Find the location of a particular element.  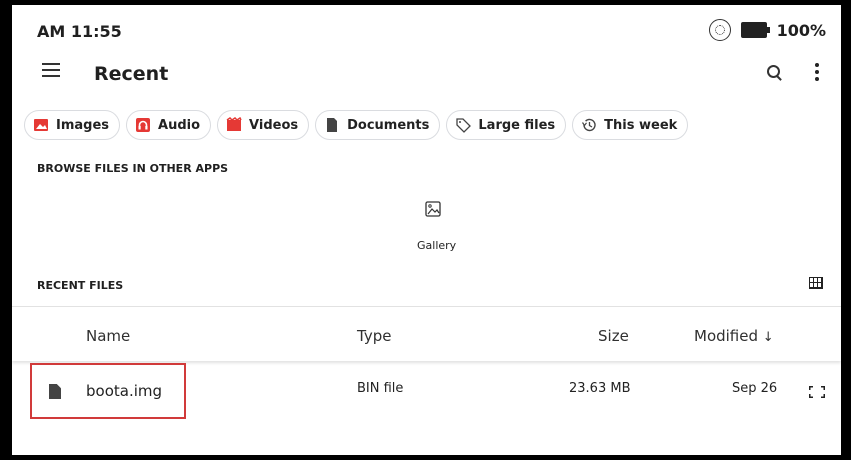

arrow-down-icon: ↓ is located at coordinates (768, 337).